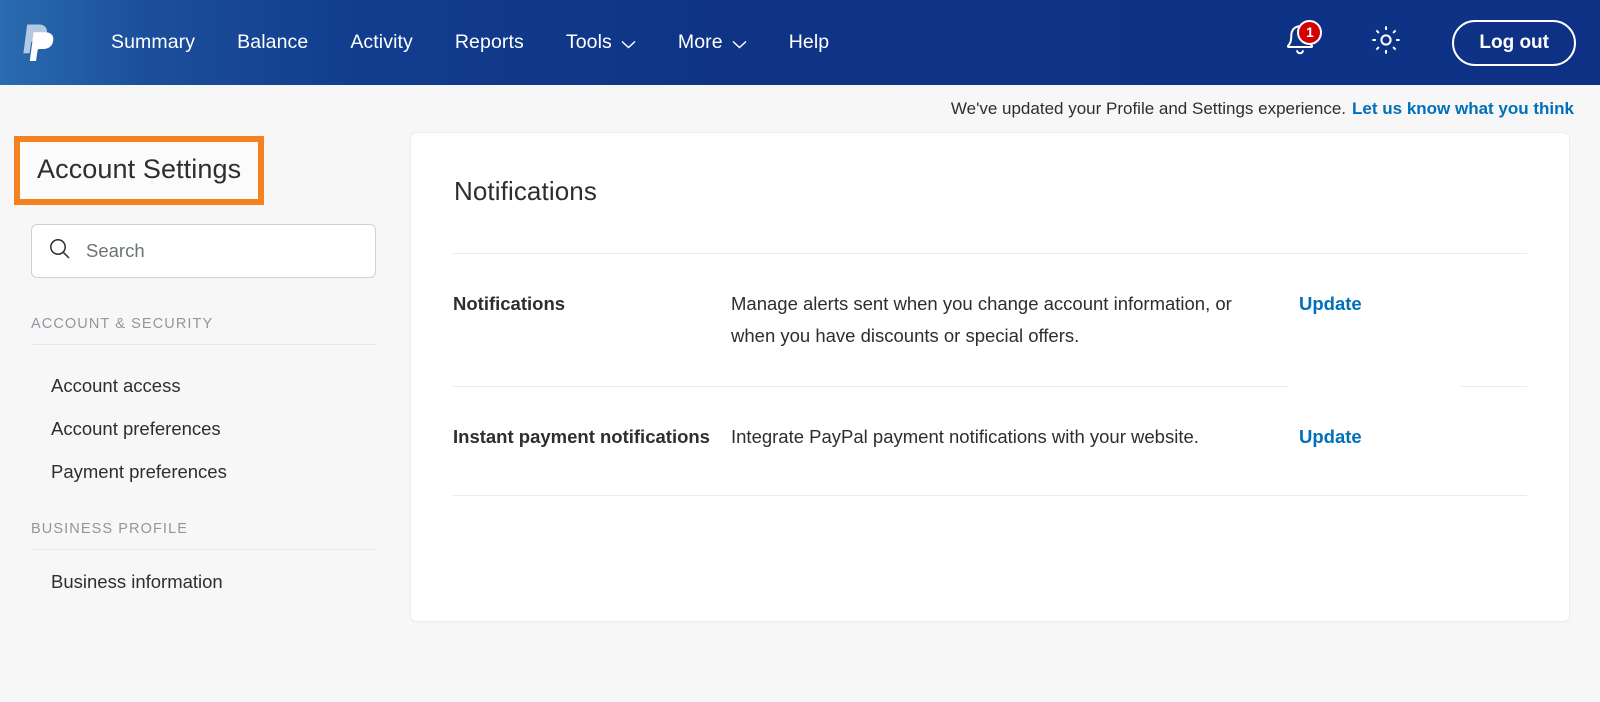  What do you see at coordinates (1351, 437) in the screenshot?
I see `update-link-instant-payment-notifications: Update` at bounding box center [1351, 437].